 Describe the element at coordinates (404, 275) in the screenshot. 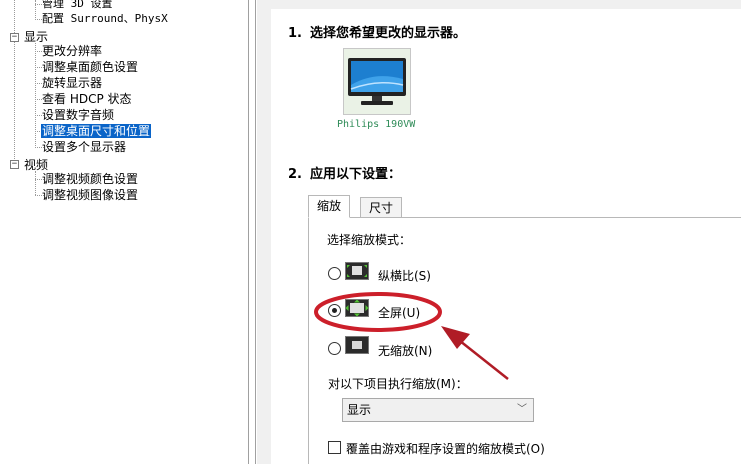

I see `aspect-ratio-label: 纵横比(S)` at that location.